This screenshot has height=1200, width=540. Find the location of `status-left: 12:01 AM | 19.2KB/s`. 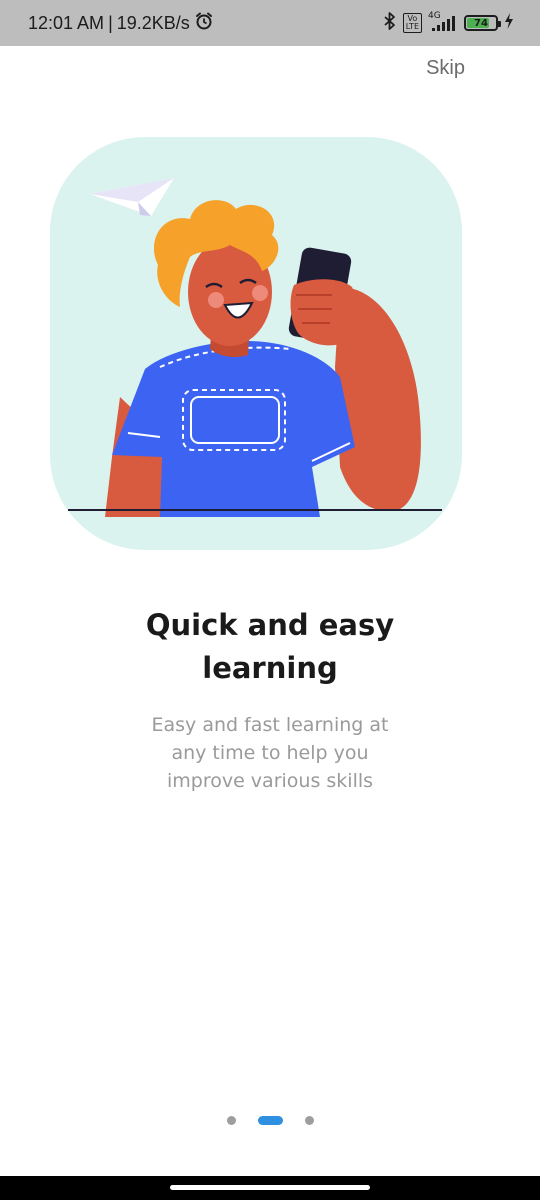

status-left: 12:01 AM | 19.2KB/s is located at coordinates (121, 23).